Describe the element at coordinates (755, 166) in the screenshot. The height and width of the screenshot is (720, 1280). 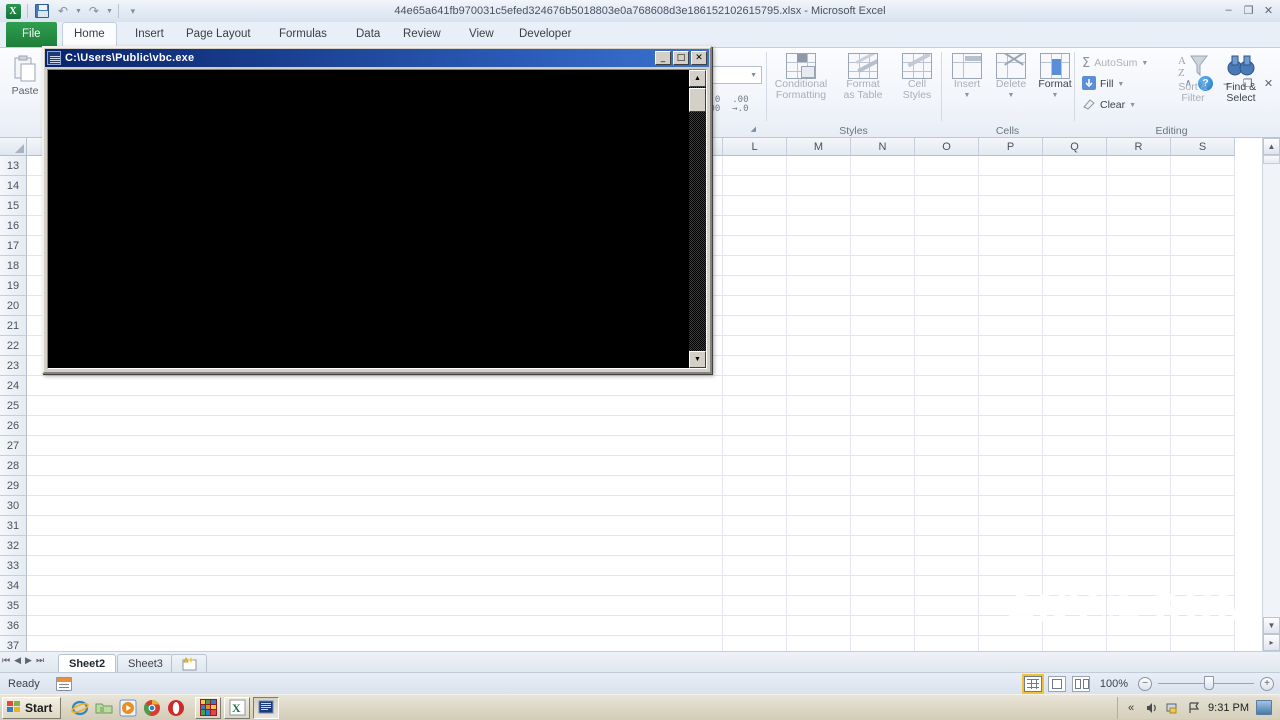
I see `grid-cell-l13` at that location.